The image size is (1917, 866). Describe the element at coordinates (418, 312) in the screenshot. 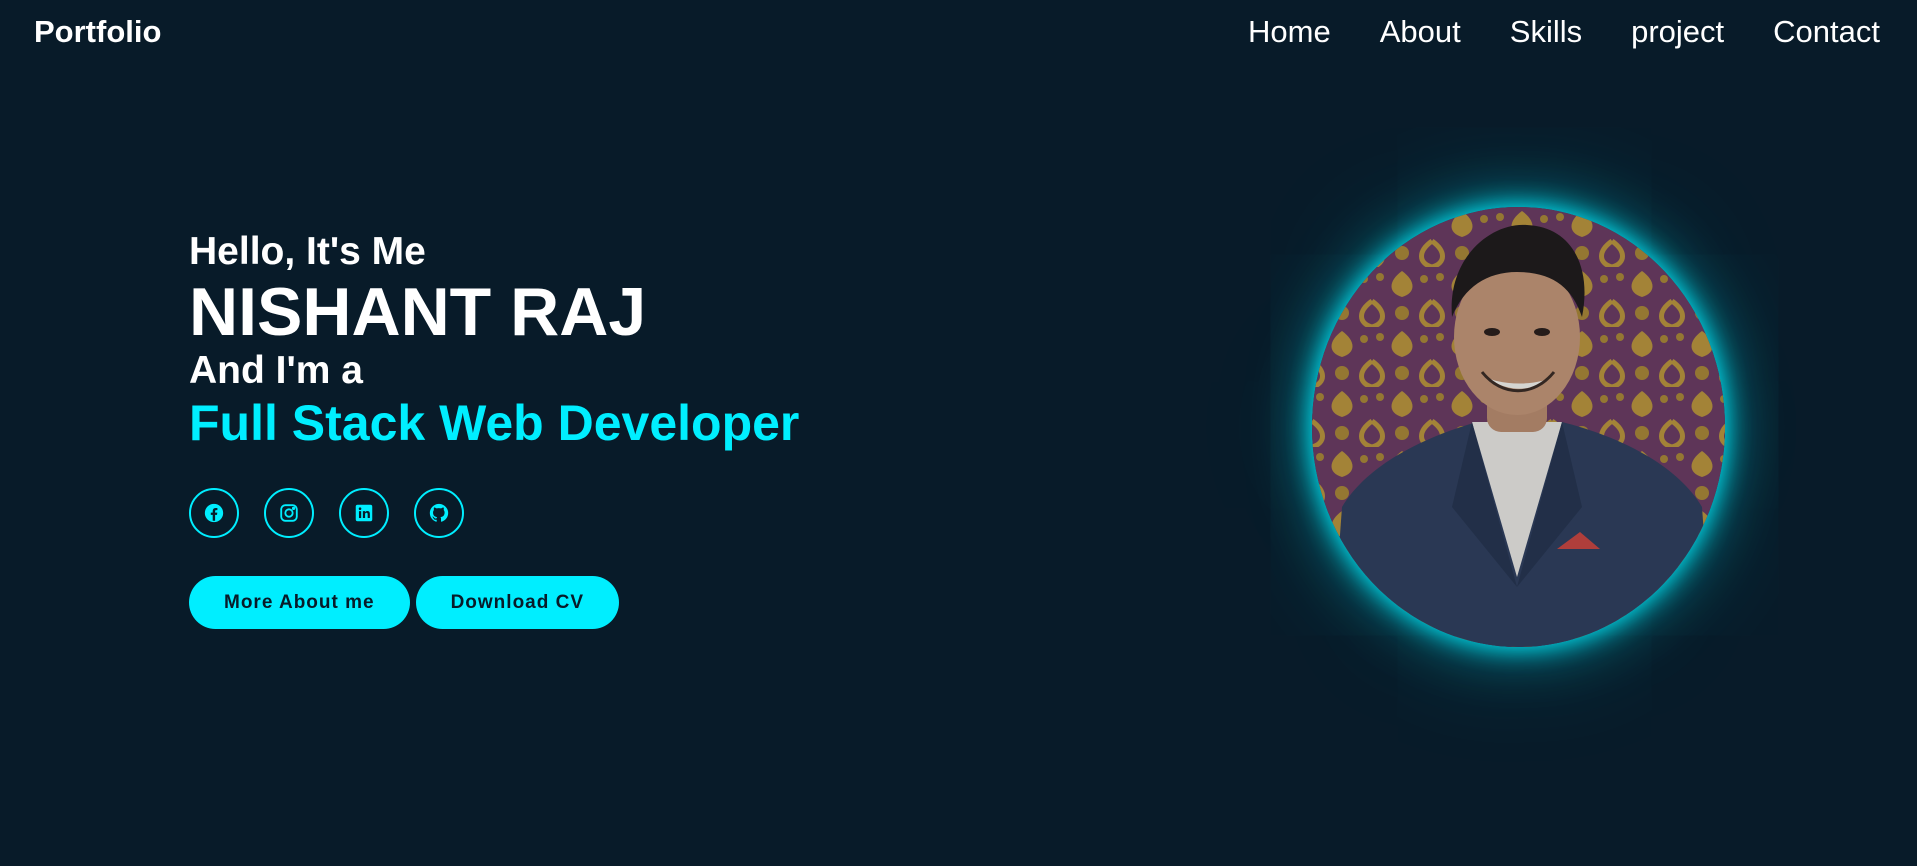

I see `hero-name: NISHANT RAJ` at that location.